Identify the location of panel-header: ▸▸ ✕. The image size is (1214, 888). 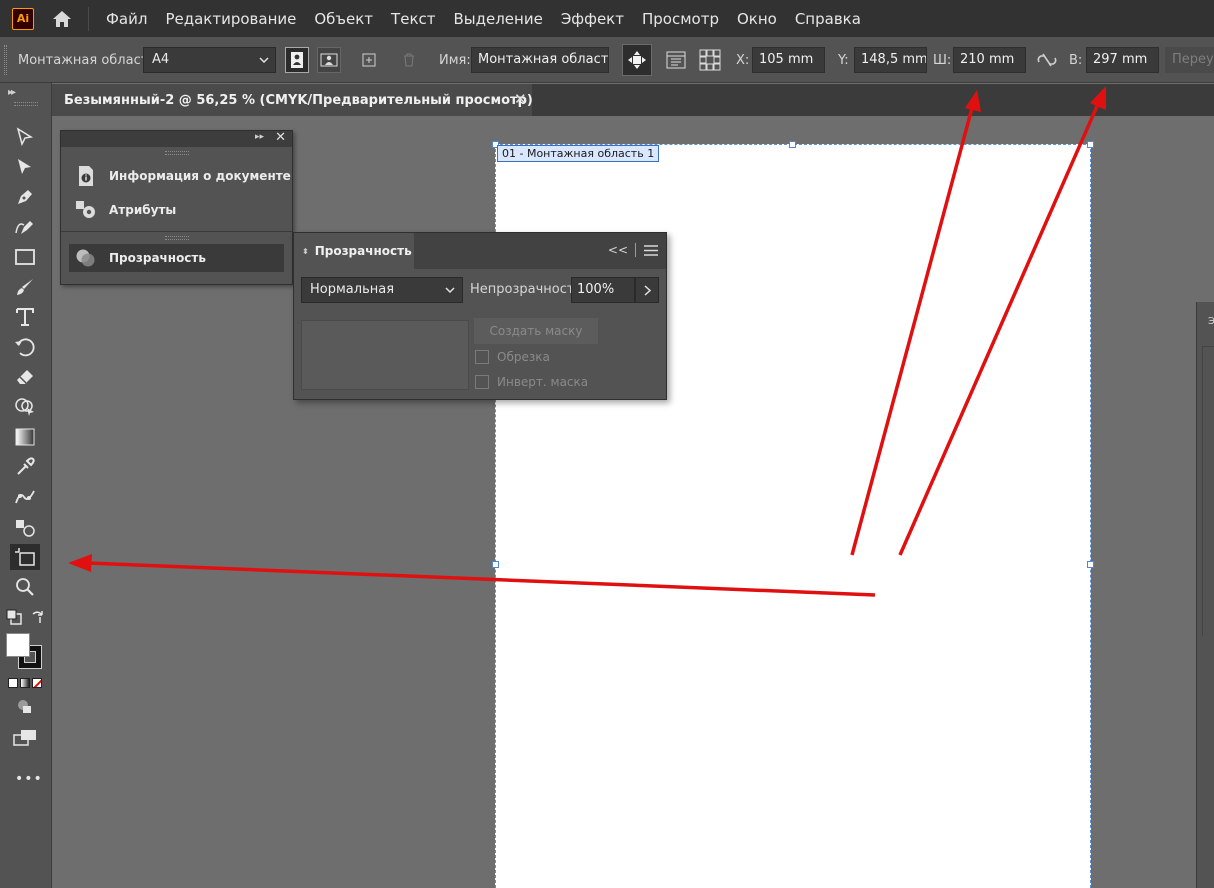
(176, 138).